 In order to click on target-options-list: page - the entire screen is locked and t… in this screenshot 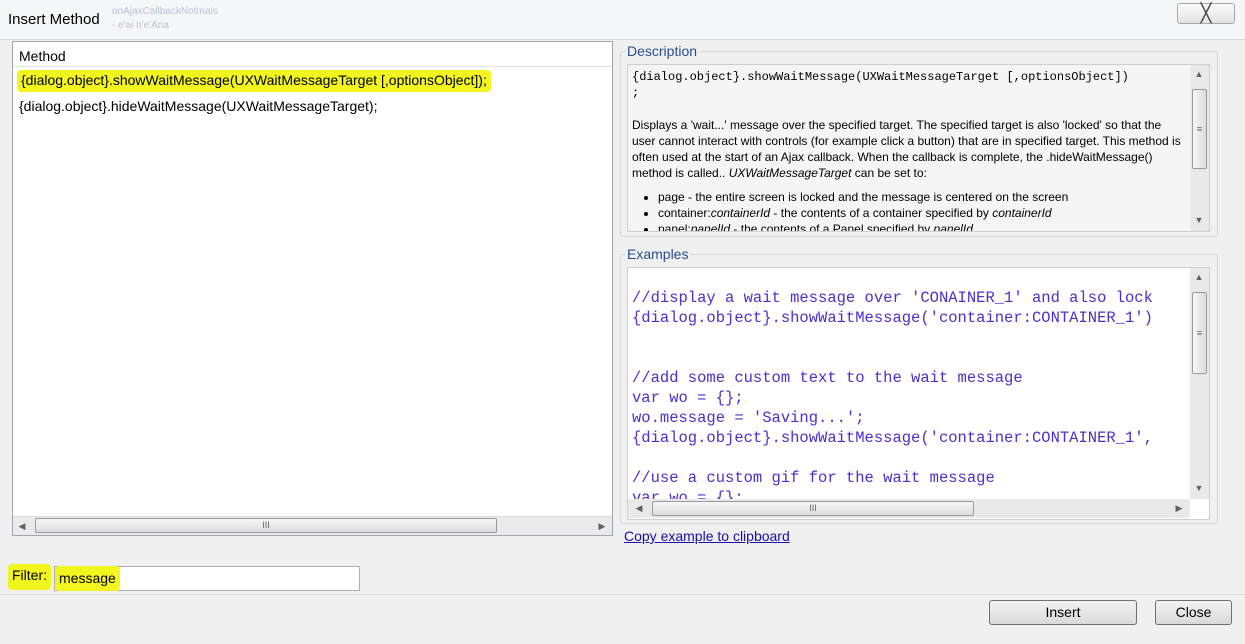, I will do `click(909, 210)`.